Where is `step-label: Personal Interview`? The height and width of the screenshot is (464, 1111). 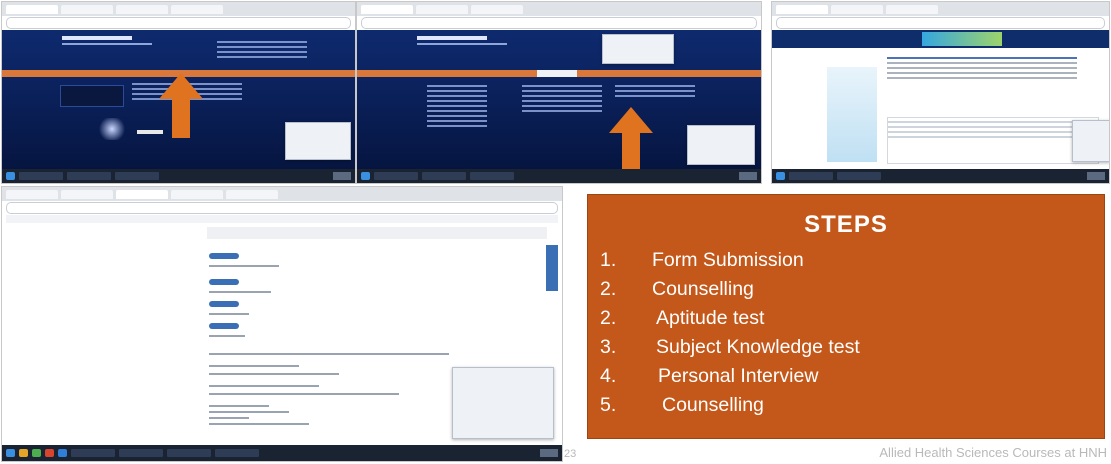
step-label: Personal Interview is located at coordinates (738, 376).